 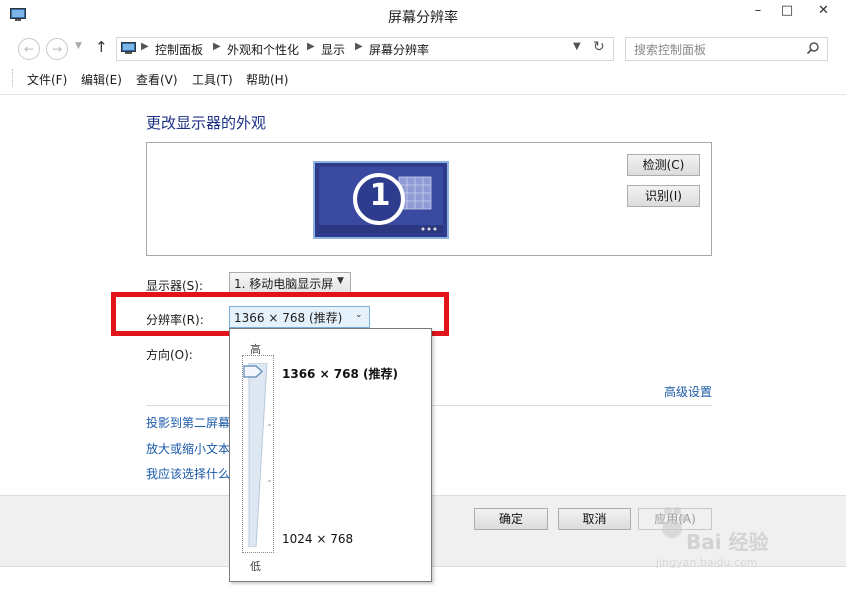 What do you see at coordinates (175, 320) in the screenshot?
I see `resolution-label: 分辨率(R):` at bounding box center [175, 320].